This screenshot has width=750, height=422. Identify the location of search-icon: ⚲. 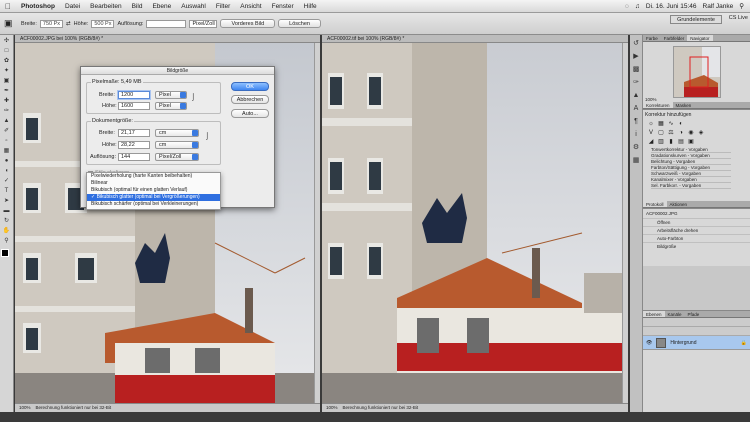
(741, 6).